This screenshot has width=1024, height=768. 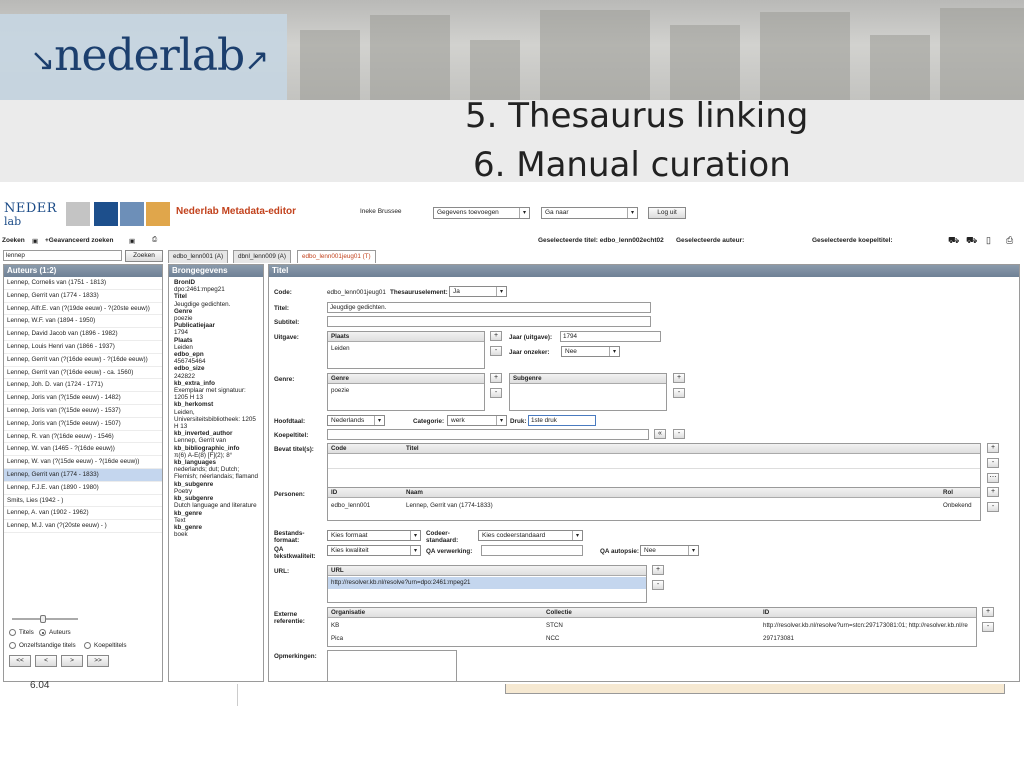 I want to click on edit-button: ⋯, so click(x=993, y=478).